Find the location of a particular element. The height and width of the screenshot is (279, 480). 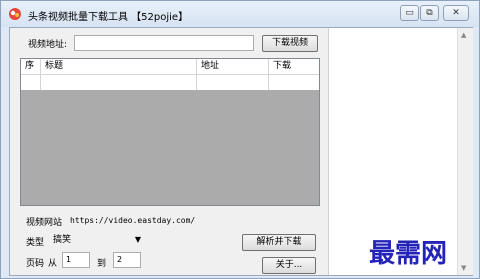

window-title: 头条视频批量下载工具 【52pojie】 is located at coordinates (108, 17).